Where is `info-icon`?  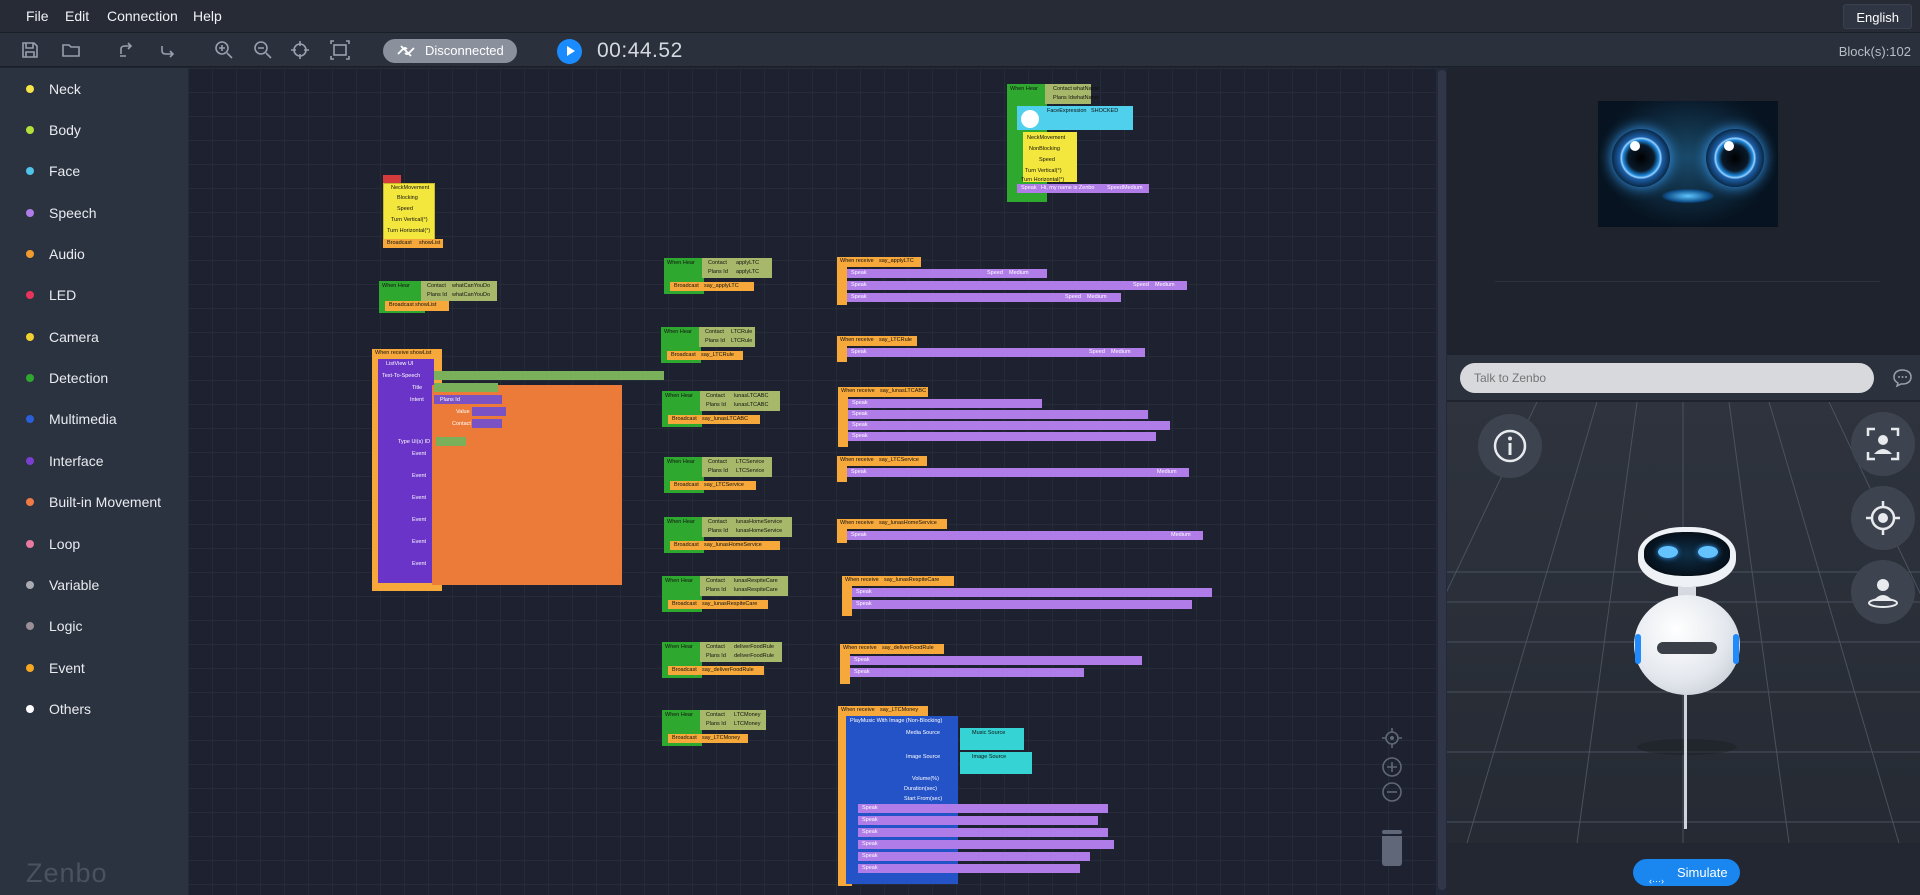 info-icon is located at coordinates (1510, 446).